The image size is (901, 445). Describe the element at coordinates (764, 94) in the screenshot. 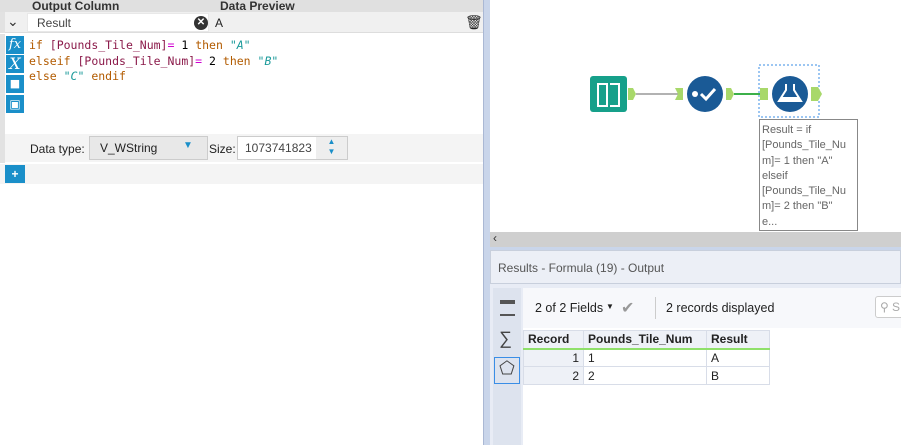

I see `input-anchor` at that location.